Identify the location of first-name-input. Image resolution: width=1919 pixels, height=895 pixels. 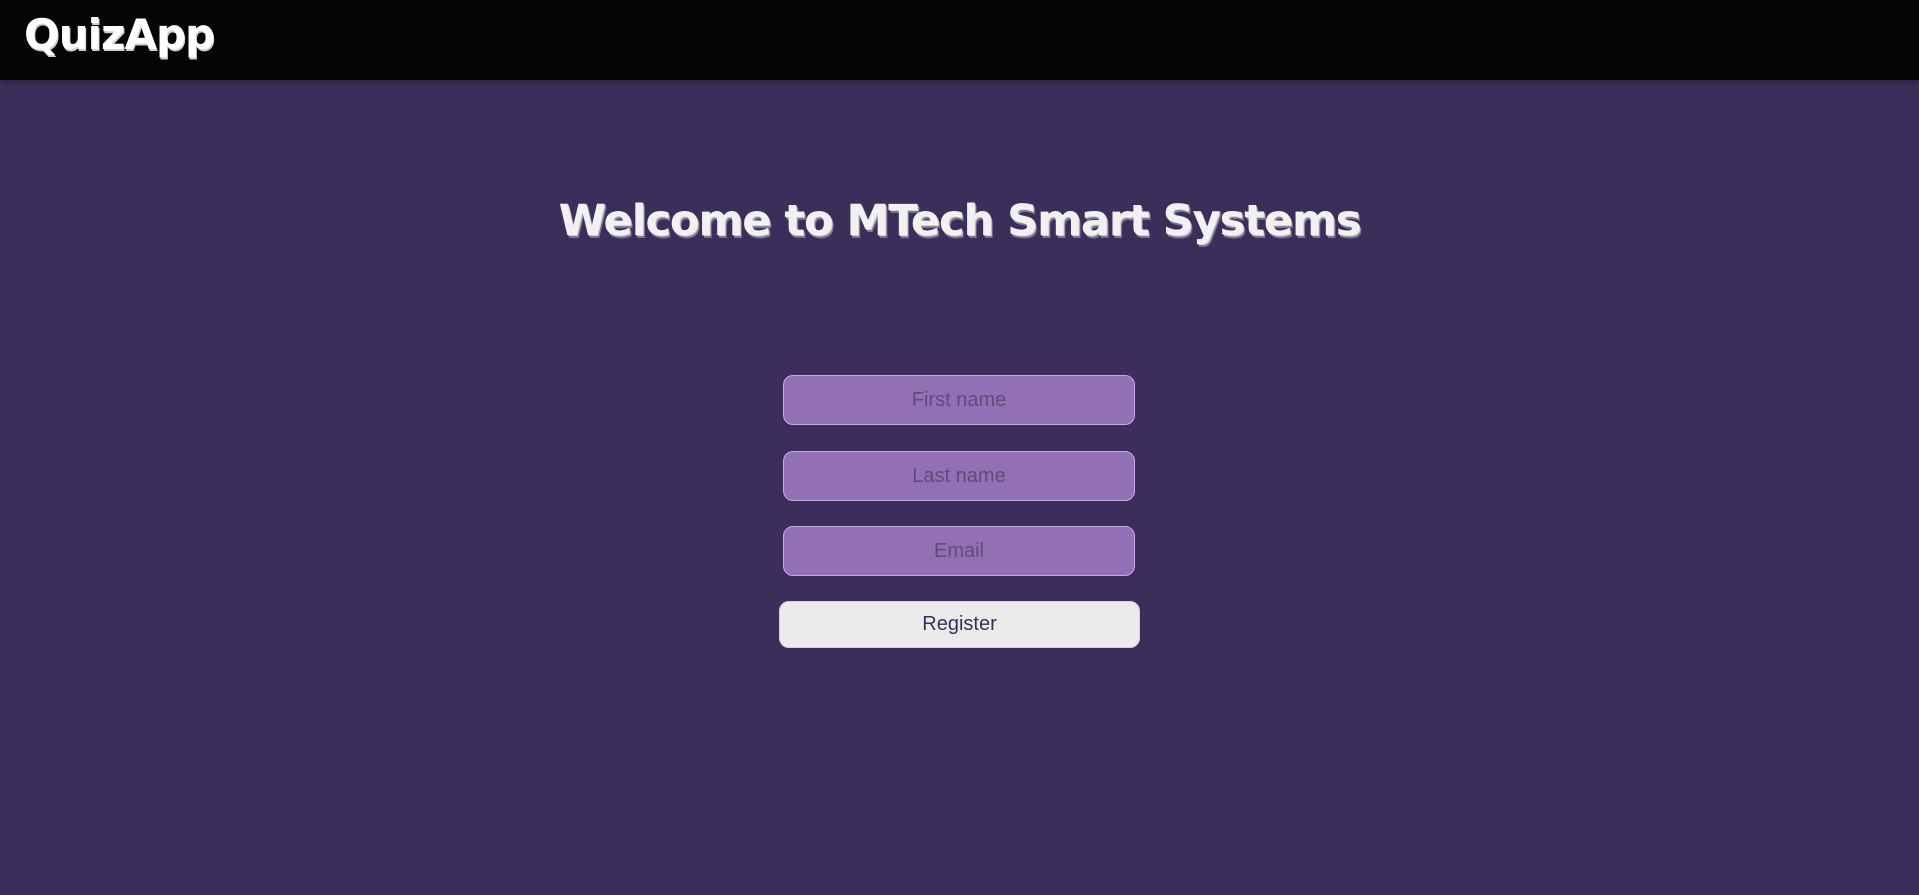
(959, 400).